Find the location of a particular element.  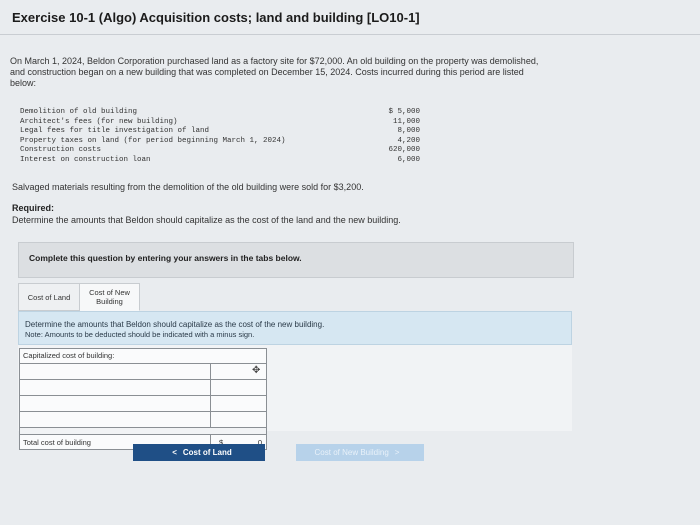

cost-row: Interest on construction loan 6,000 is located at coordinates (220, 161).